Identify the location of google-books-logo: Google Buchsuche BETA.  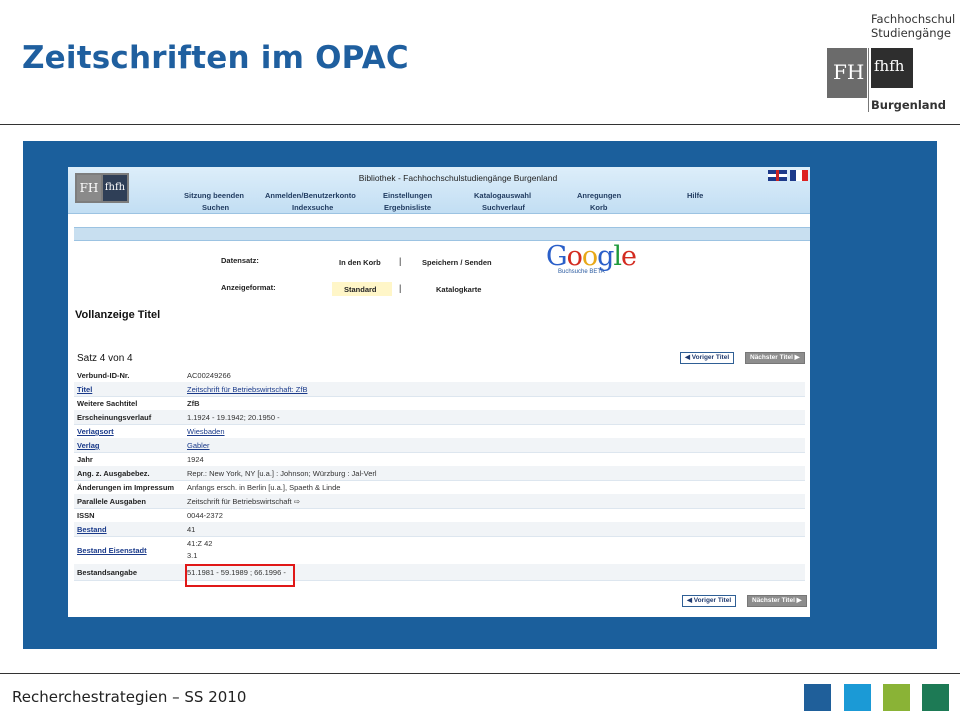
(591, 258).